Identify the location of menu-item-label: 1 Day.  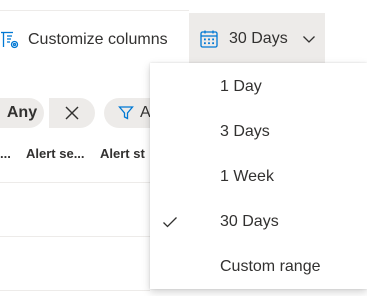
(241, 86).